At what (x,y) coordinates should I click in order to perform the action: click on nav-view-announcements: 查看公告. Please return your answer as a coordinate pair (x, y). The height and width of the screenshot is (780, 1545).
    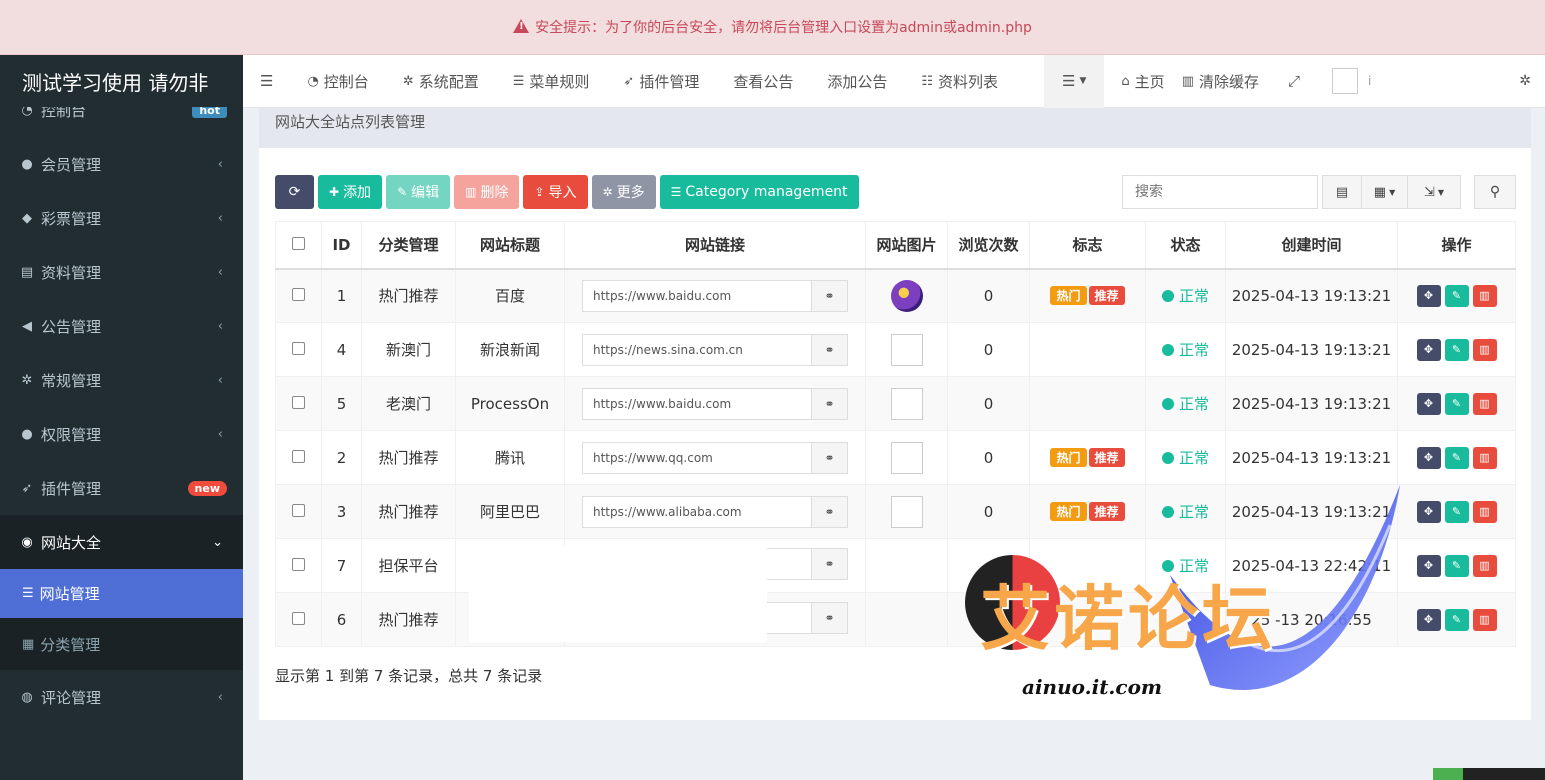
    Looking at the image, I should click on (763, 81).